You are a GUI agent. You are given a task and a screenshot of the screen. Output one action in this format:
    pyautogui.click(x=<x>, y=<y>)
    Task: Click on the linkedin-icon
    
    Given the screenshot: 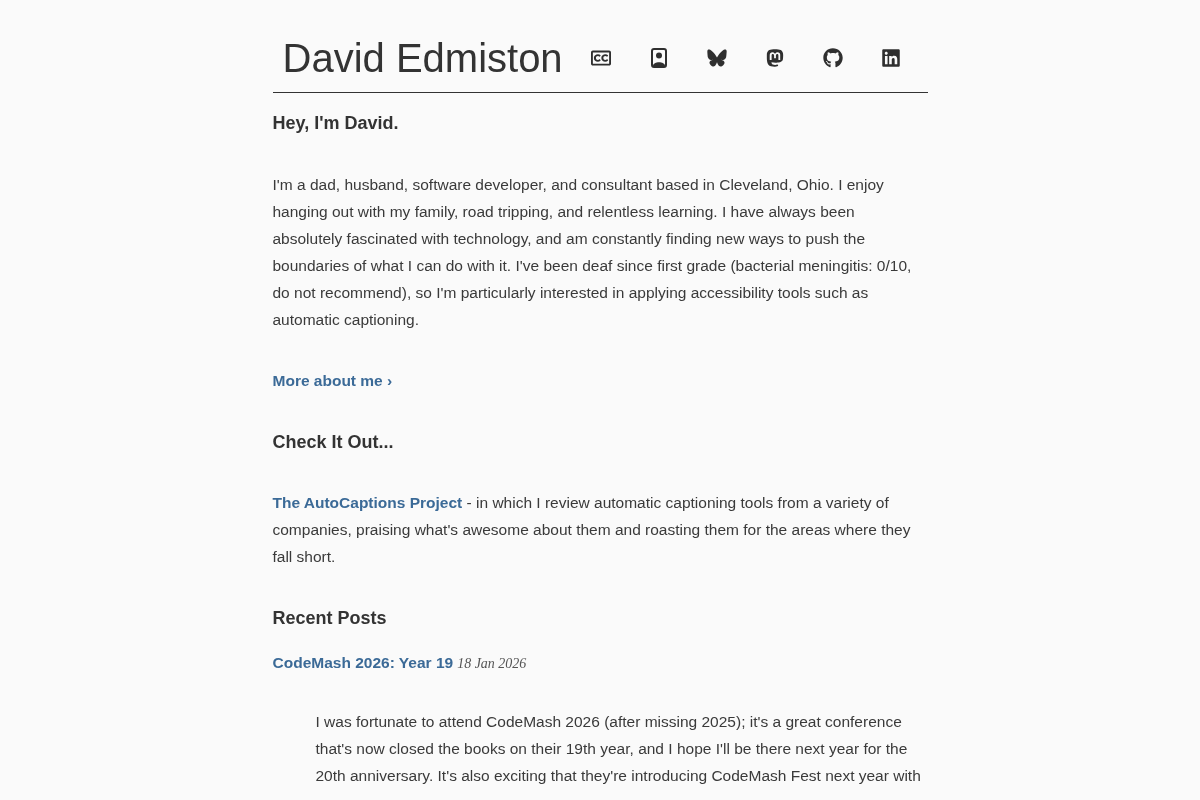 What is the action you would take?
    pyautogui.click(x=890, y=58)
    